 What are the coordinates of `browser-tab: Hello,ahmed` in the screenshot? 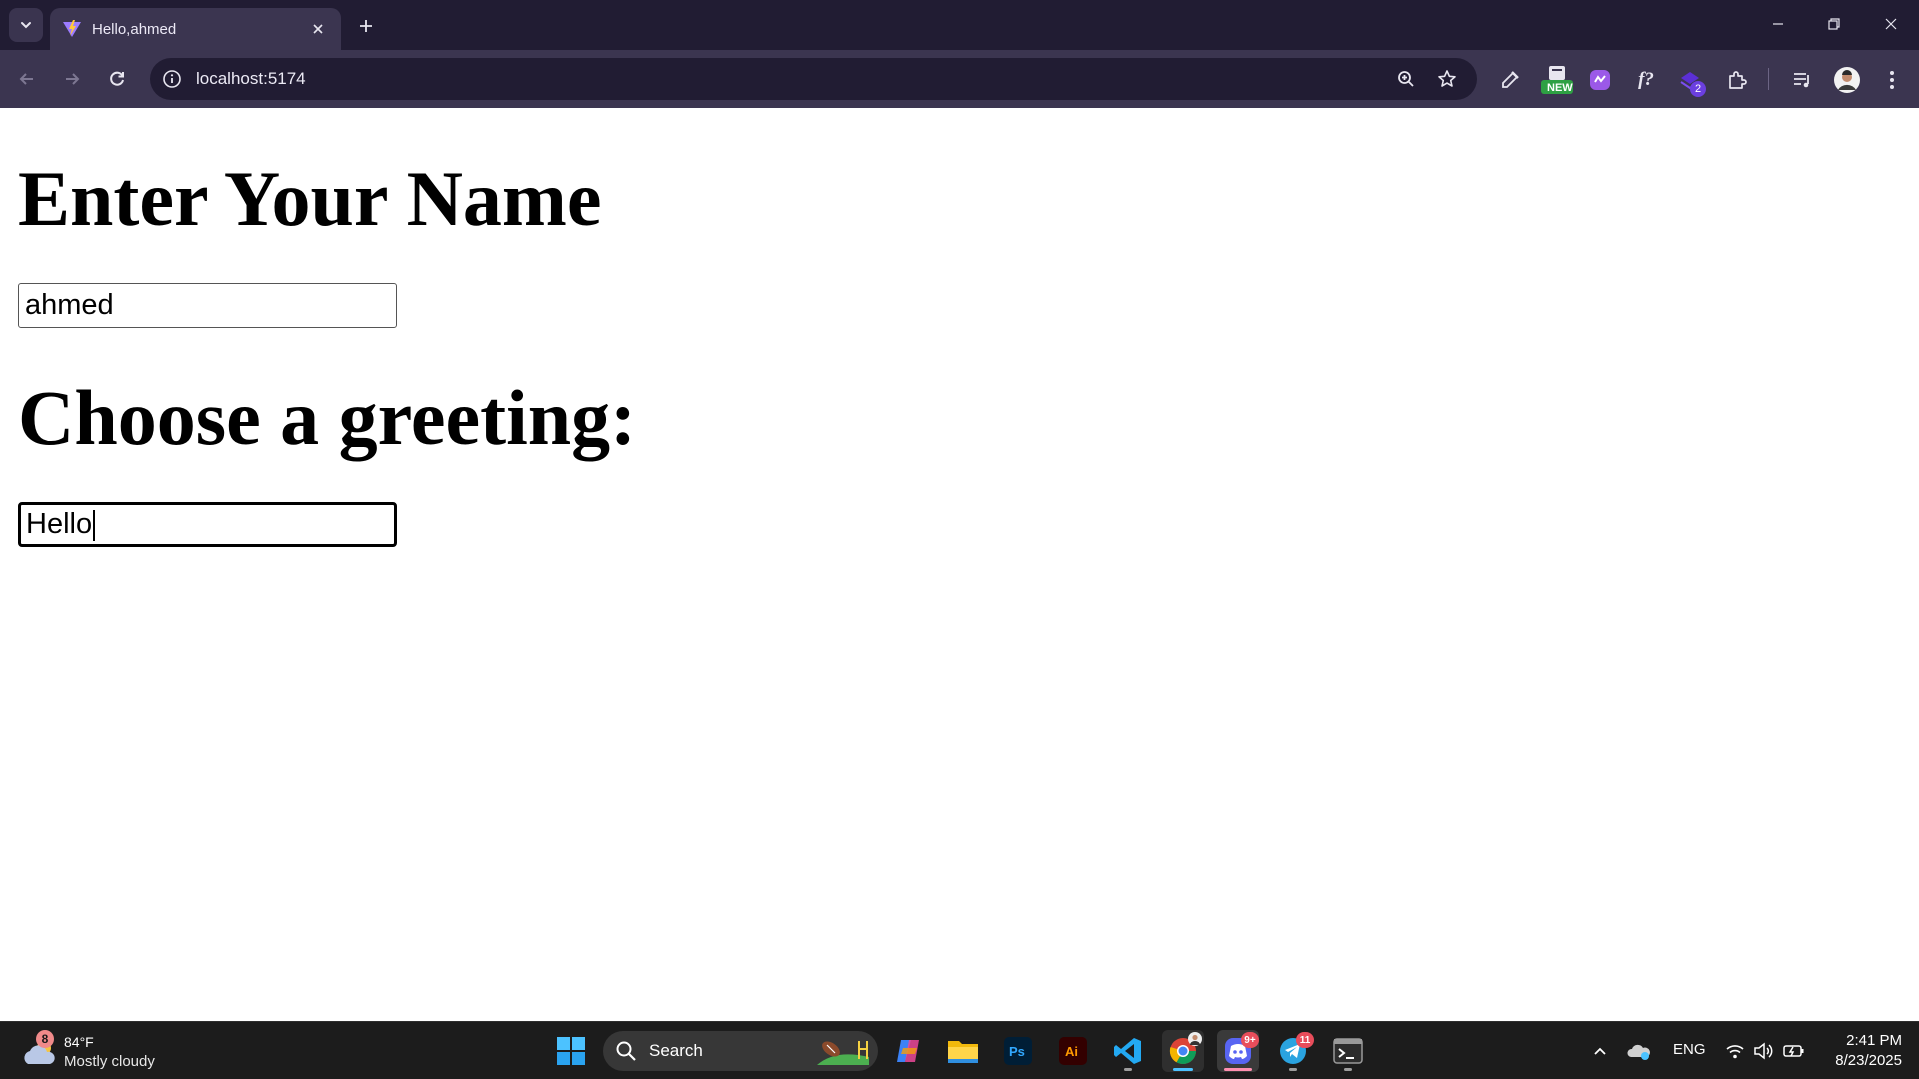 It's located at (195, 29).